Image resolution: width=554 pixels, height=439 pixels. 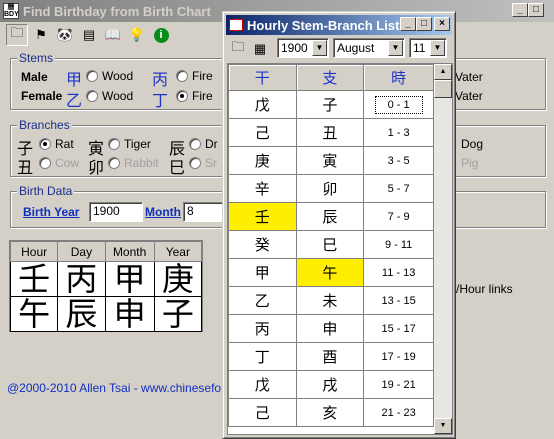 I want to click on main-toolbar: 🗀 ⚑ 🐼 ▤ 📖 💡 i, so click(x=100, y=35).